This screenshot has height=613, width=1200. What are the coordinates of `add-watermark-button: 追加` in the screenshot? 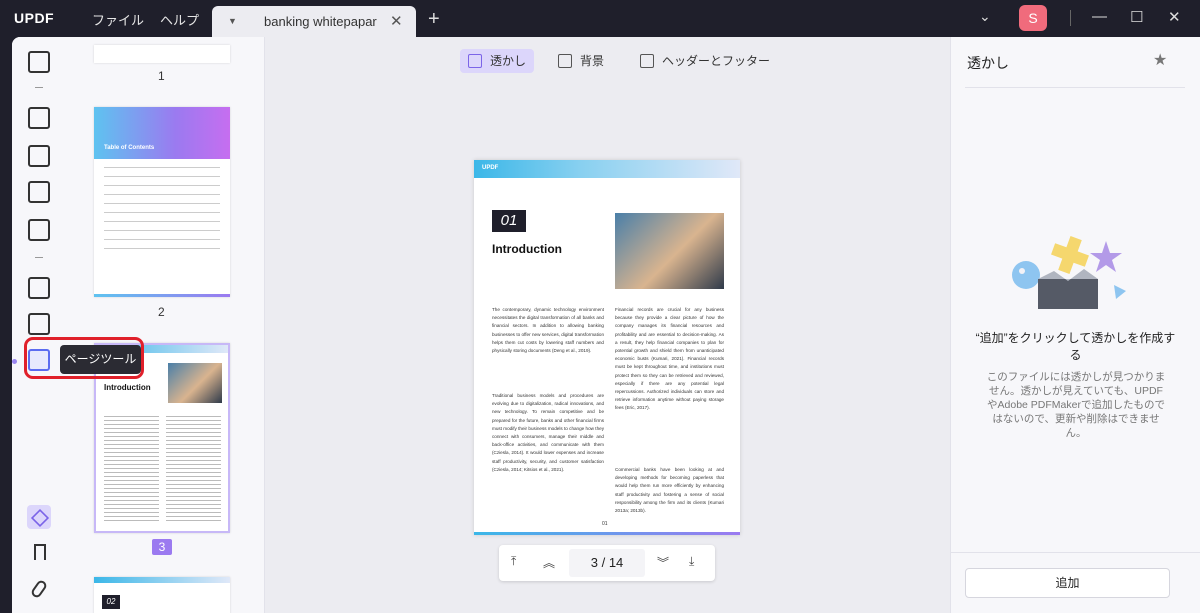 It's located at (1067, 583).